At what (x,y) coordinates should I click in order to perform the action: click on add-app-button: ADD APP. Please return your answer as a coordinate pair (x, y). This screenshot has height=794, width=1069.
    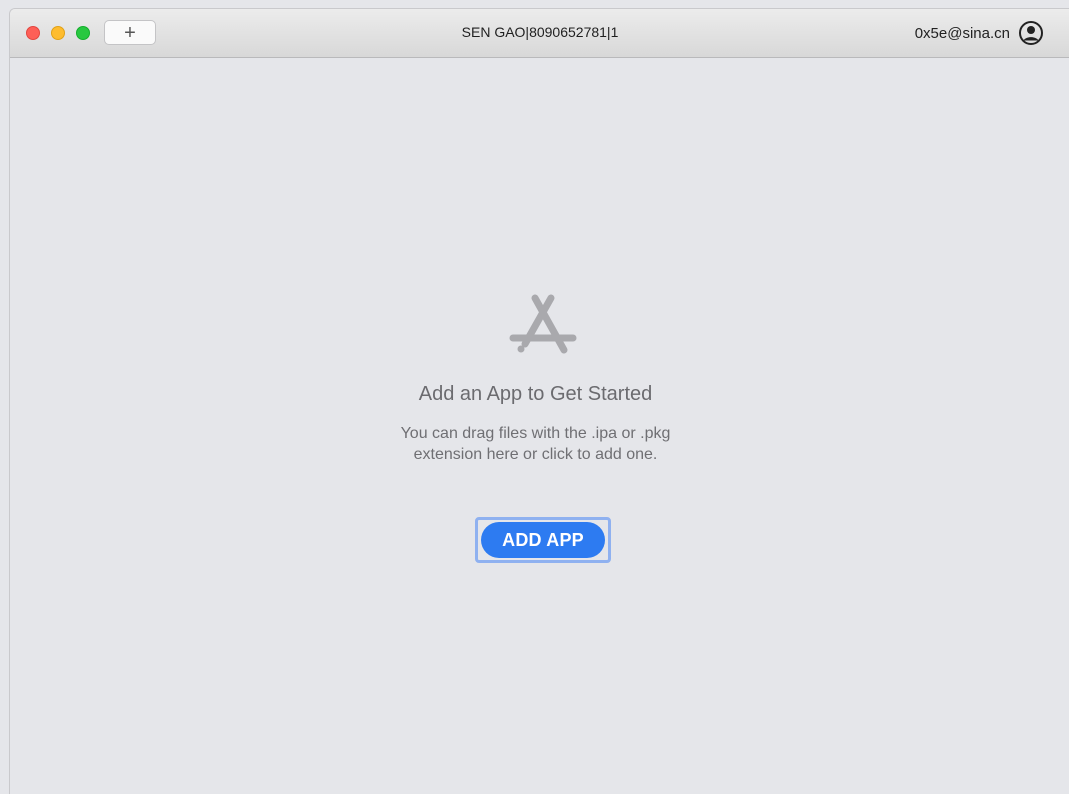
    Looking at the image, I should click on (543, 540).